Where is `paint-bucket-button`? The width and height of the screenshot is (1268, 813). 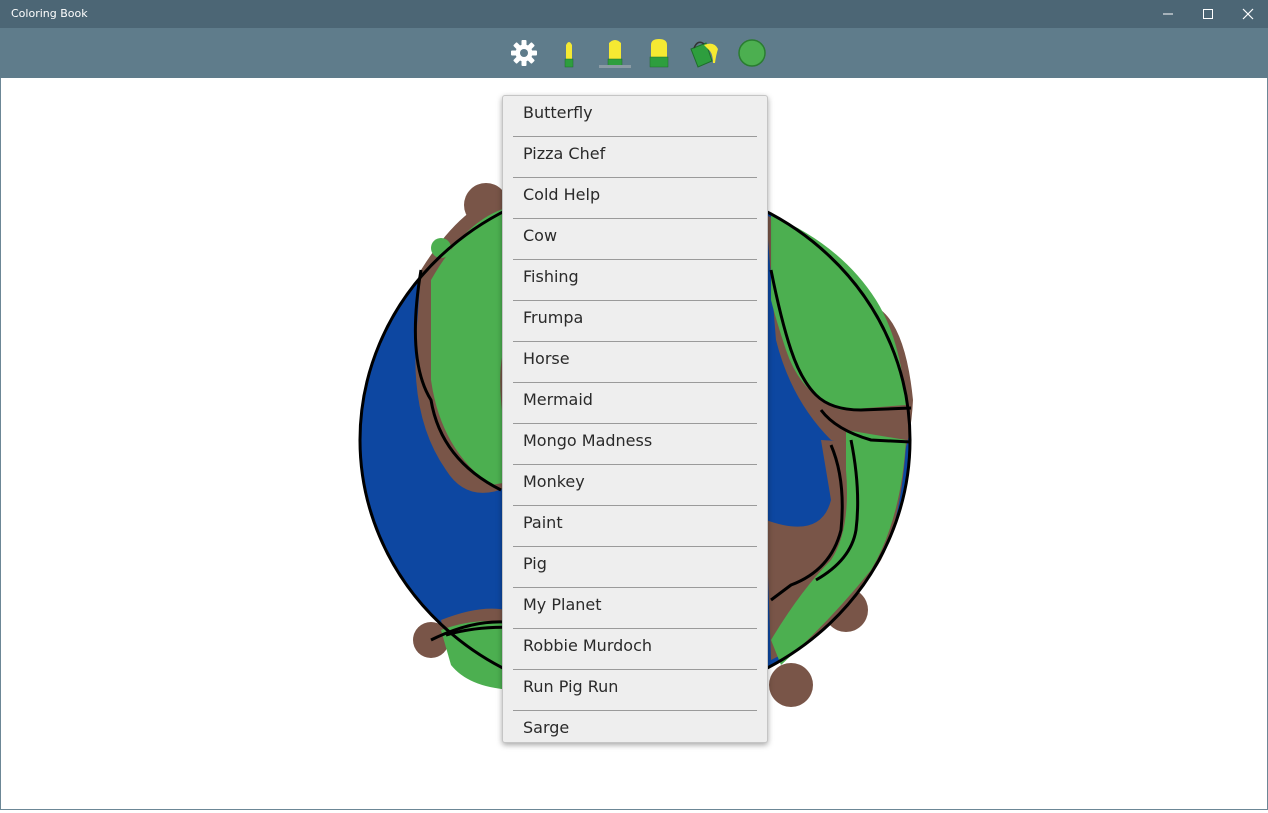
paint-bucket-button is located at coordinates (704, 53).